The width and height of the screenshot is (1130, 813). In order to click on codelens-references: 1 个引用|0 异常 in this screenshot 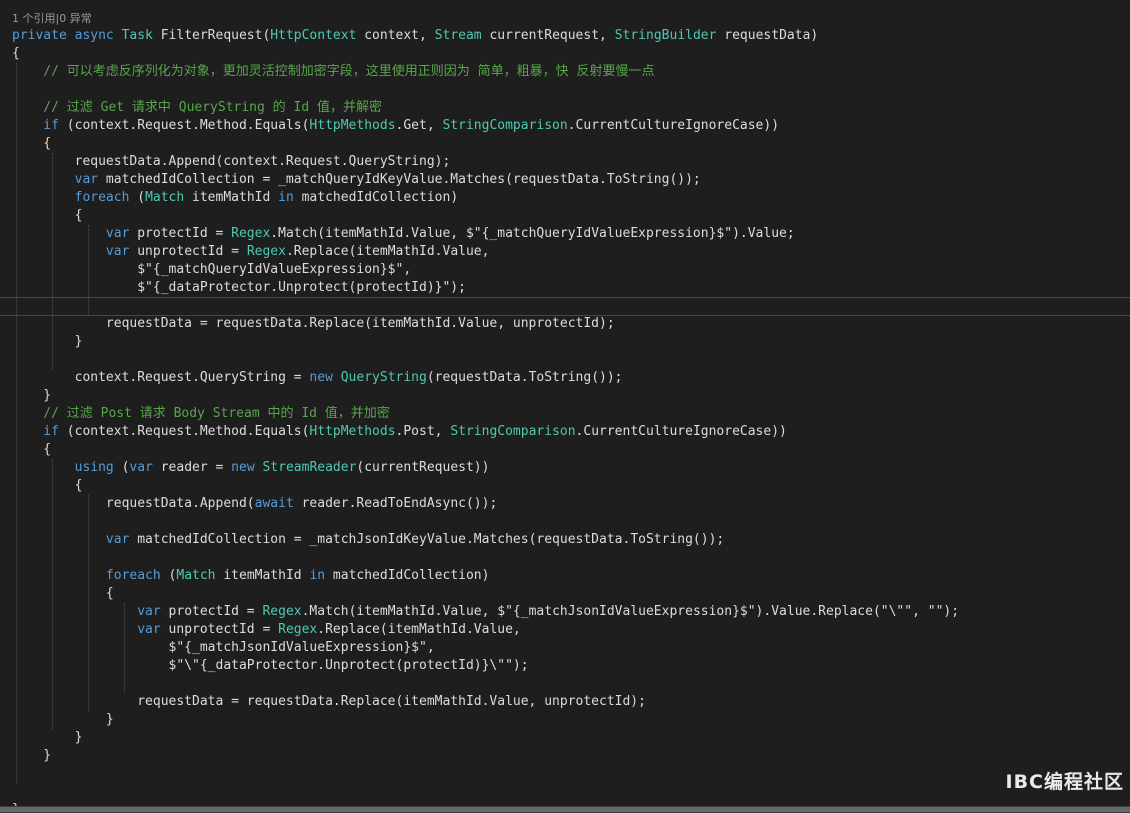, I will do `click(52, 18)`.